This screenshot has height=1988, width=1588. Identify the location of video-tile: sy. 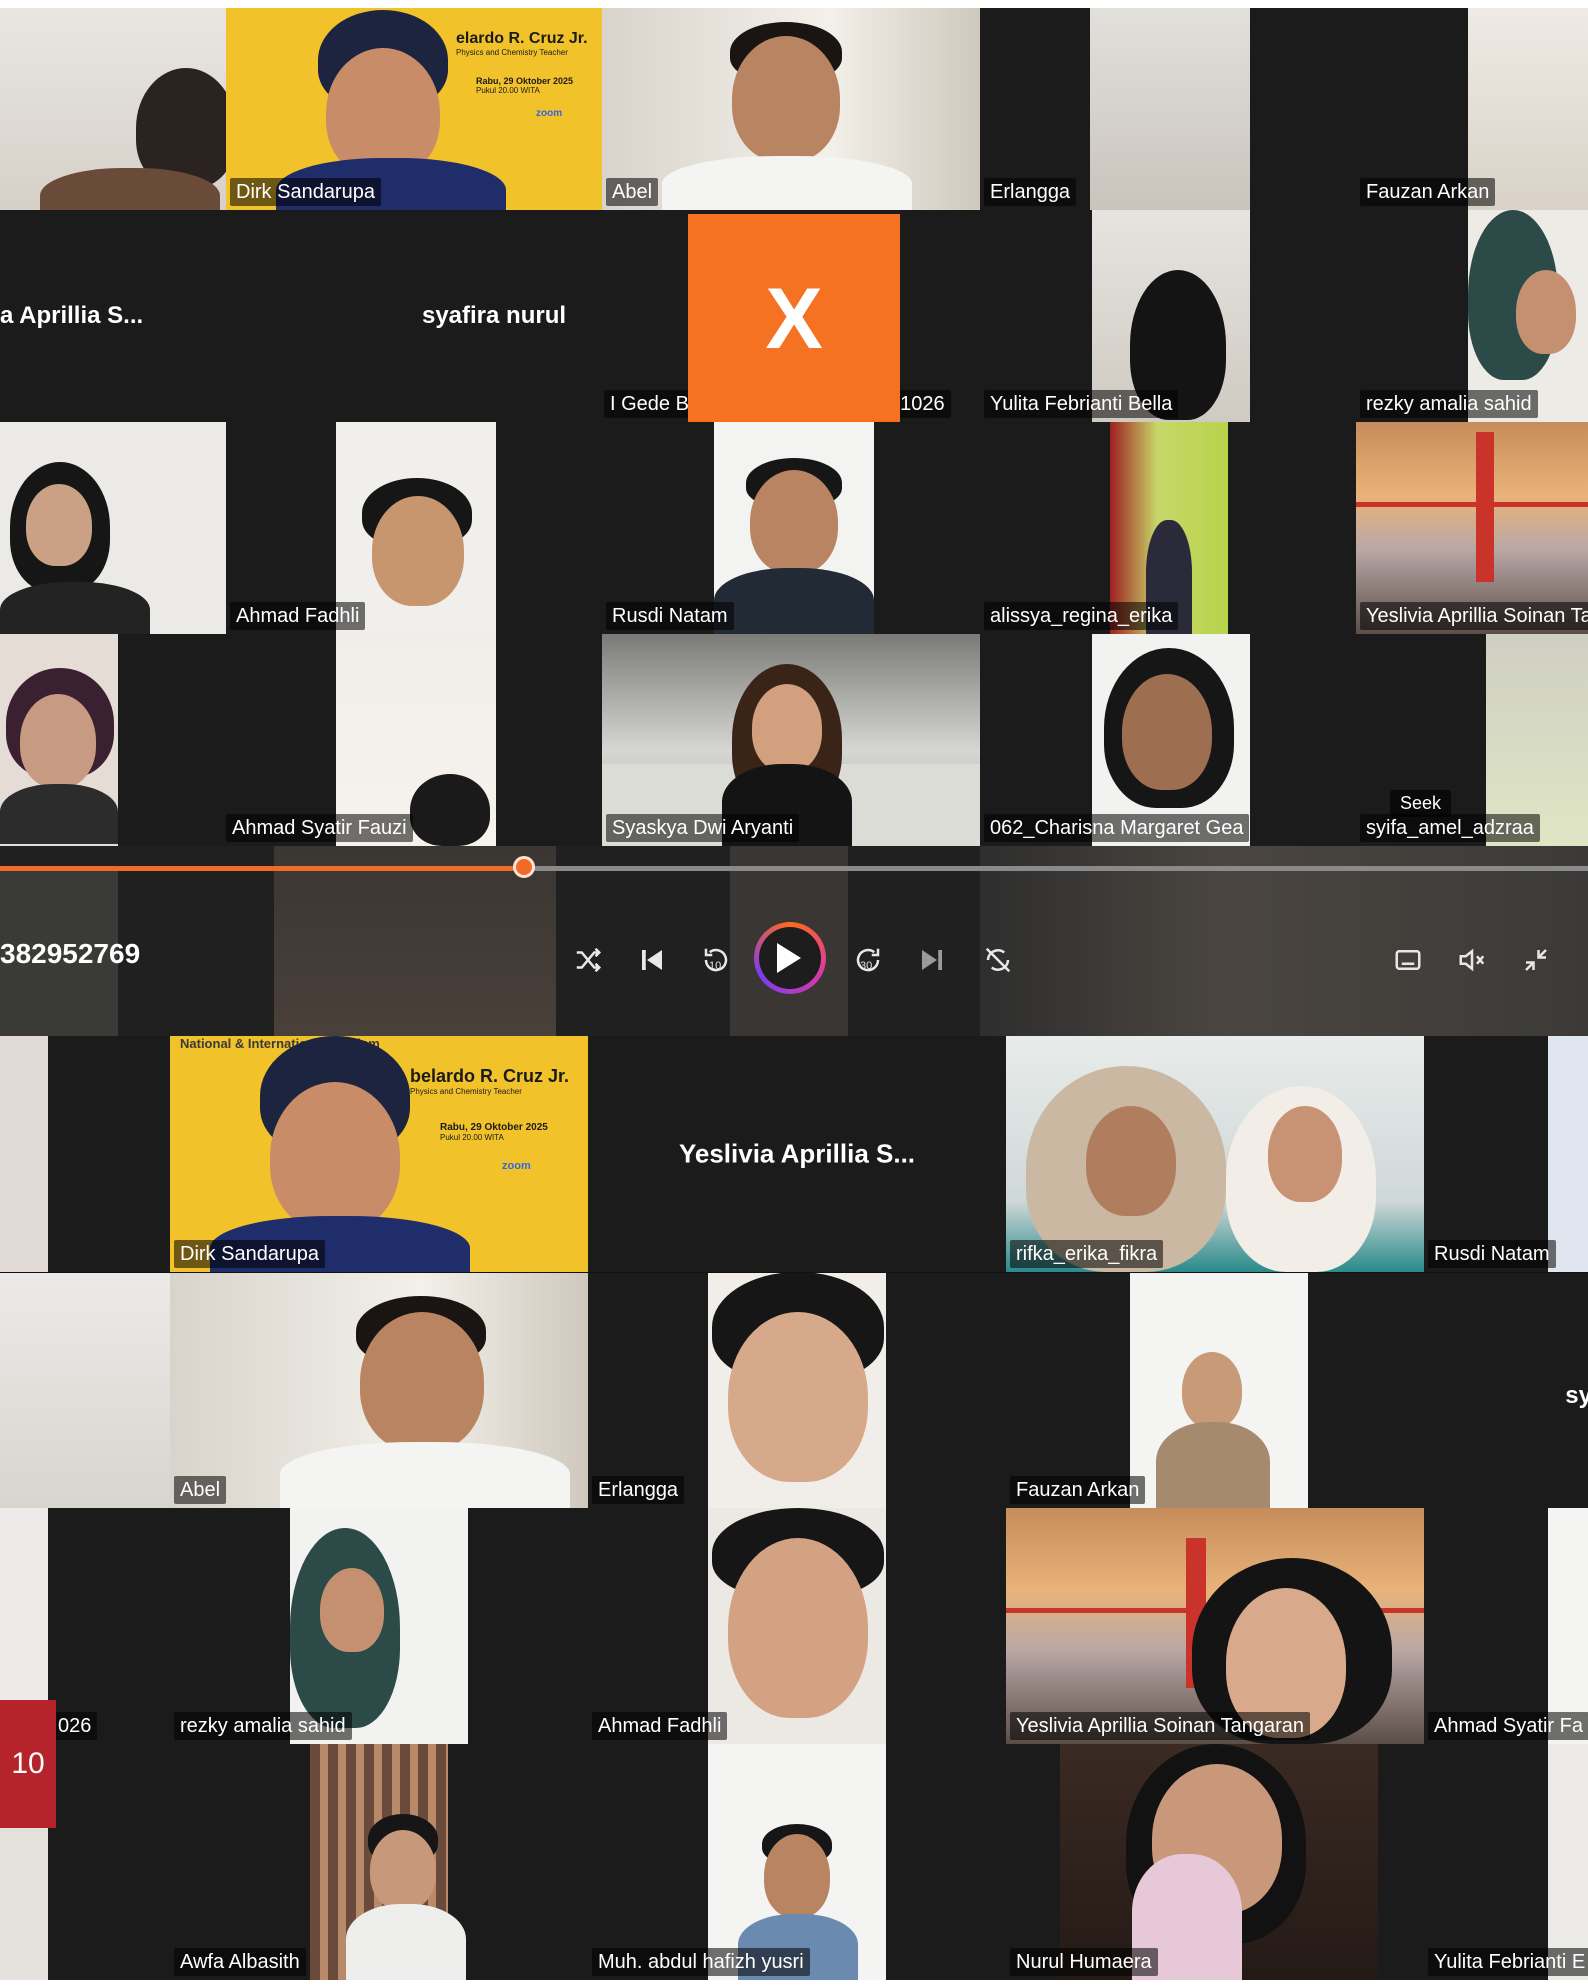
(1506, 1390).